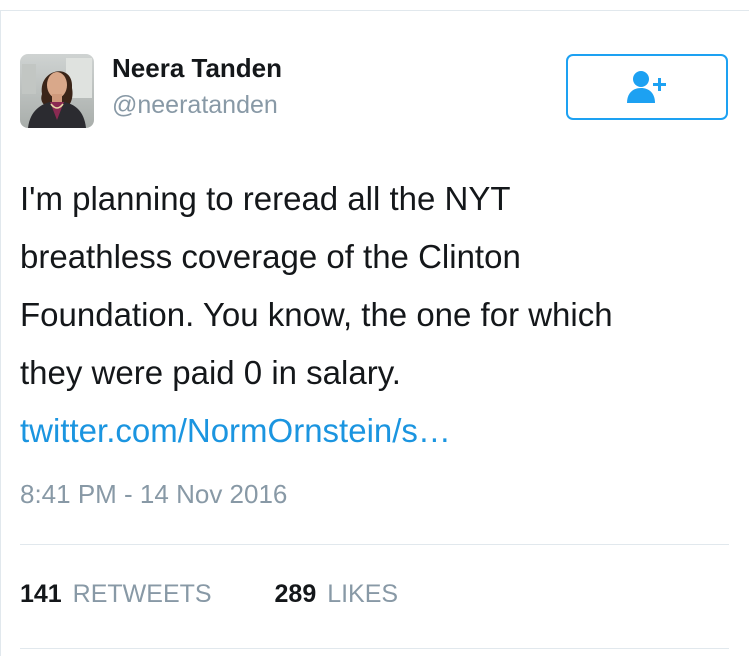  I want to click on avatar-photo, so click(57, 91).